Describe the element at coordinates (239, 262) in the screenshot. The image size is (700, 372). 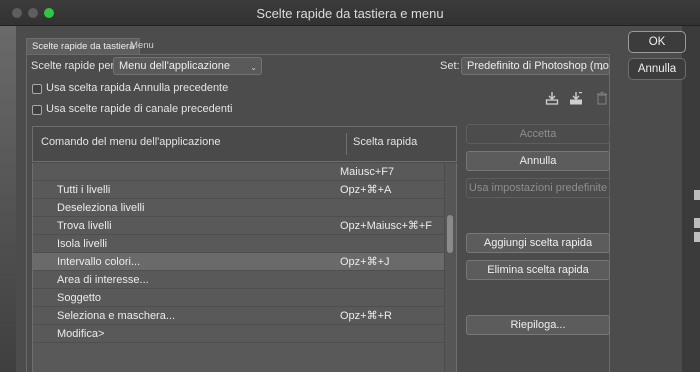
I see `table-row-selected: Intervallo colori... Opz+⌘+J` at that location.